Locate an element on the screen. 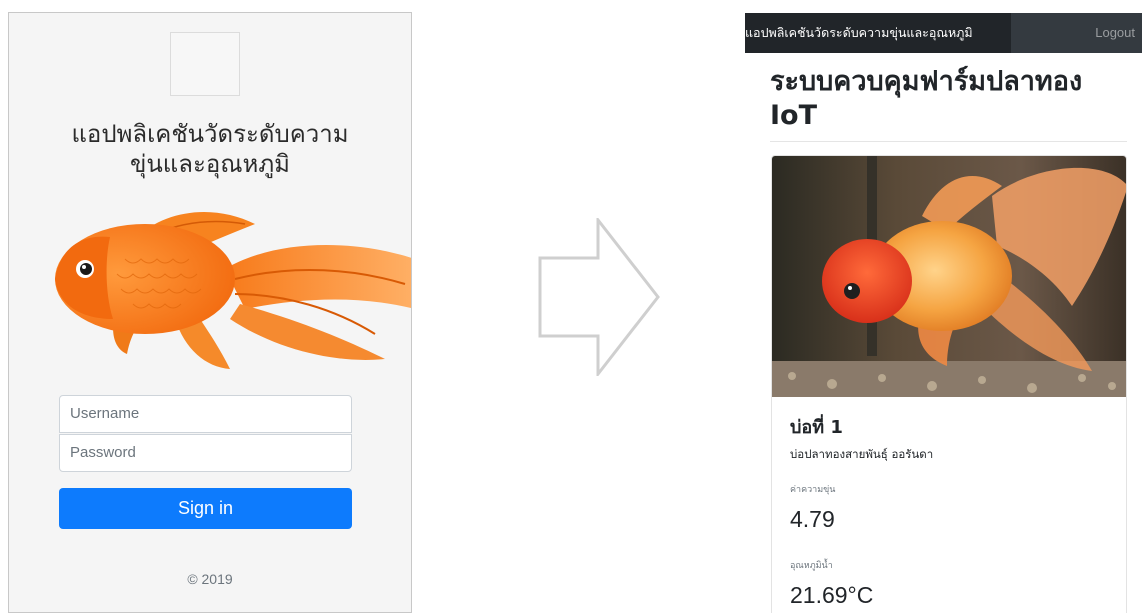 This screenshot has width=1142, height=613. pond-subtitle: บ่อปลาทองสายพันธุ์ ออรันดา is located at coordinates (862, 454).